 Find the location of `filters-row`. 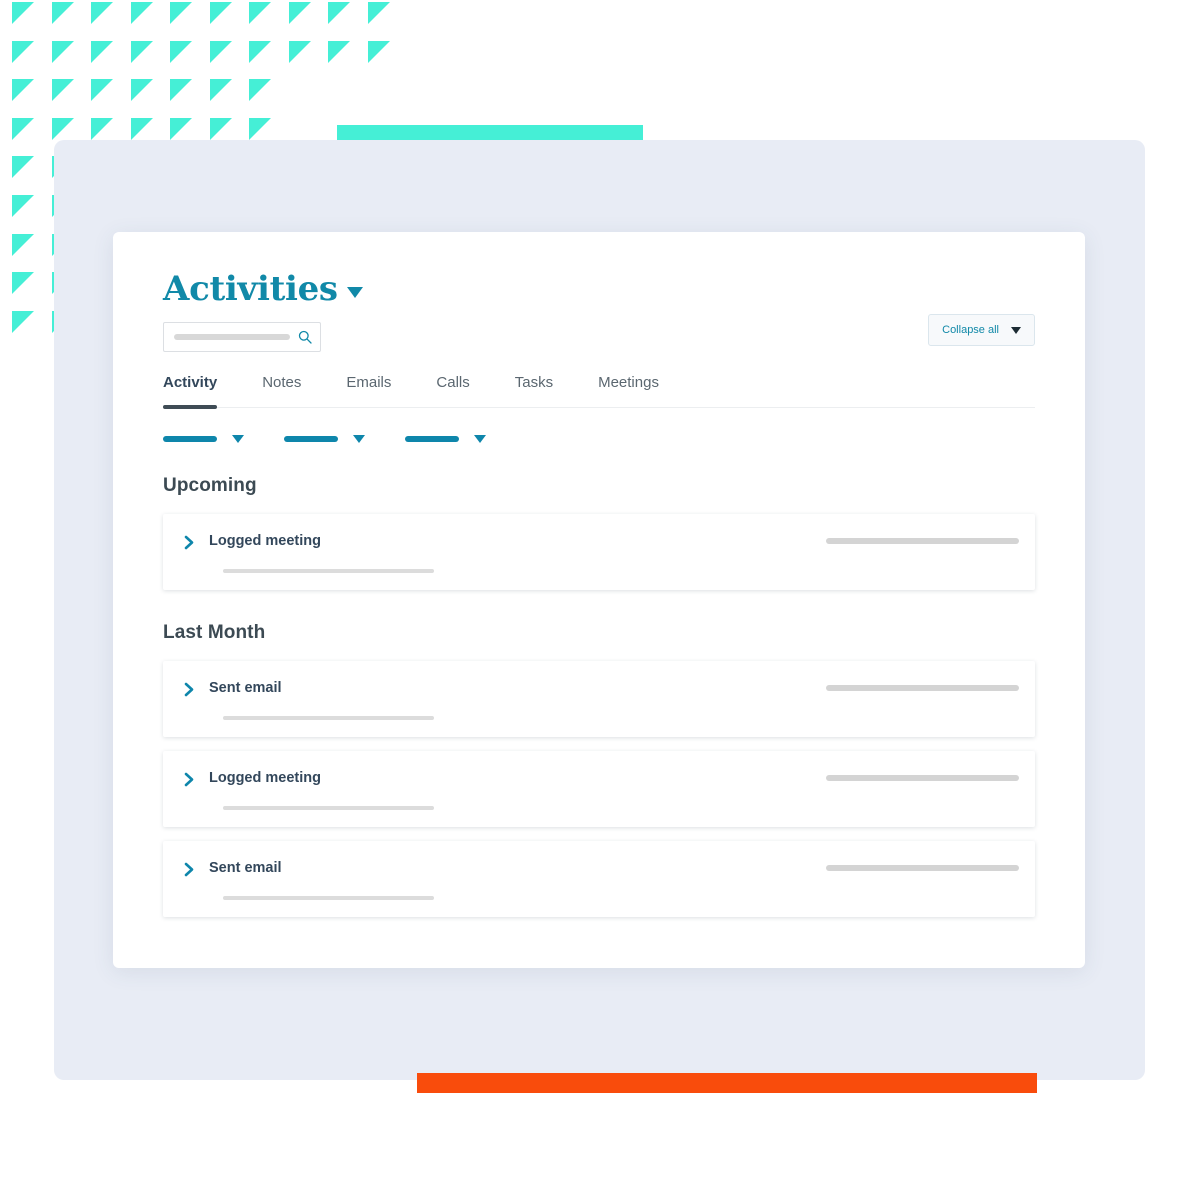

filters-row is located at coordinates (599, 439).